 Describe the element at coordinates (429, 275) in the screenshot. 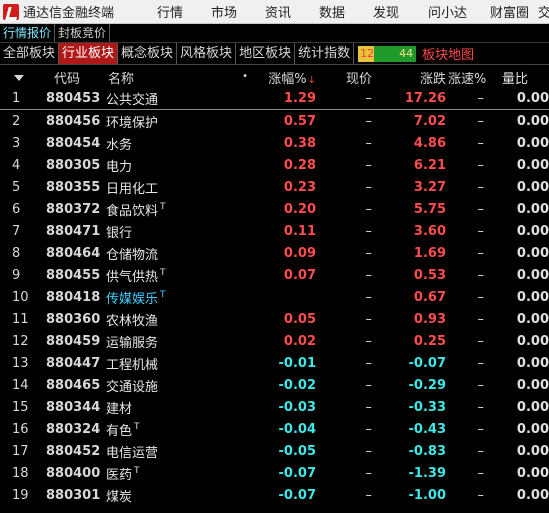

I see `row-change: 0.53` at that location.